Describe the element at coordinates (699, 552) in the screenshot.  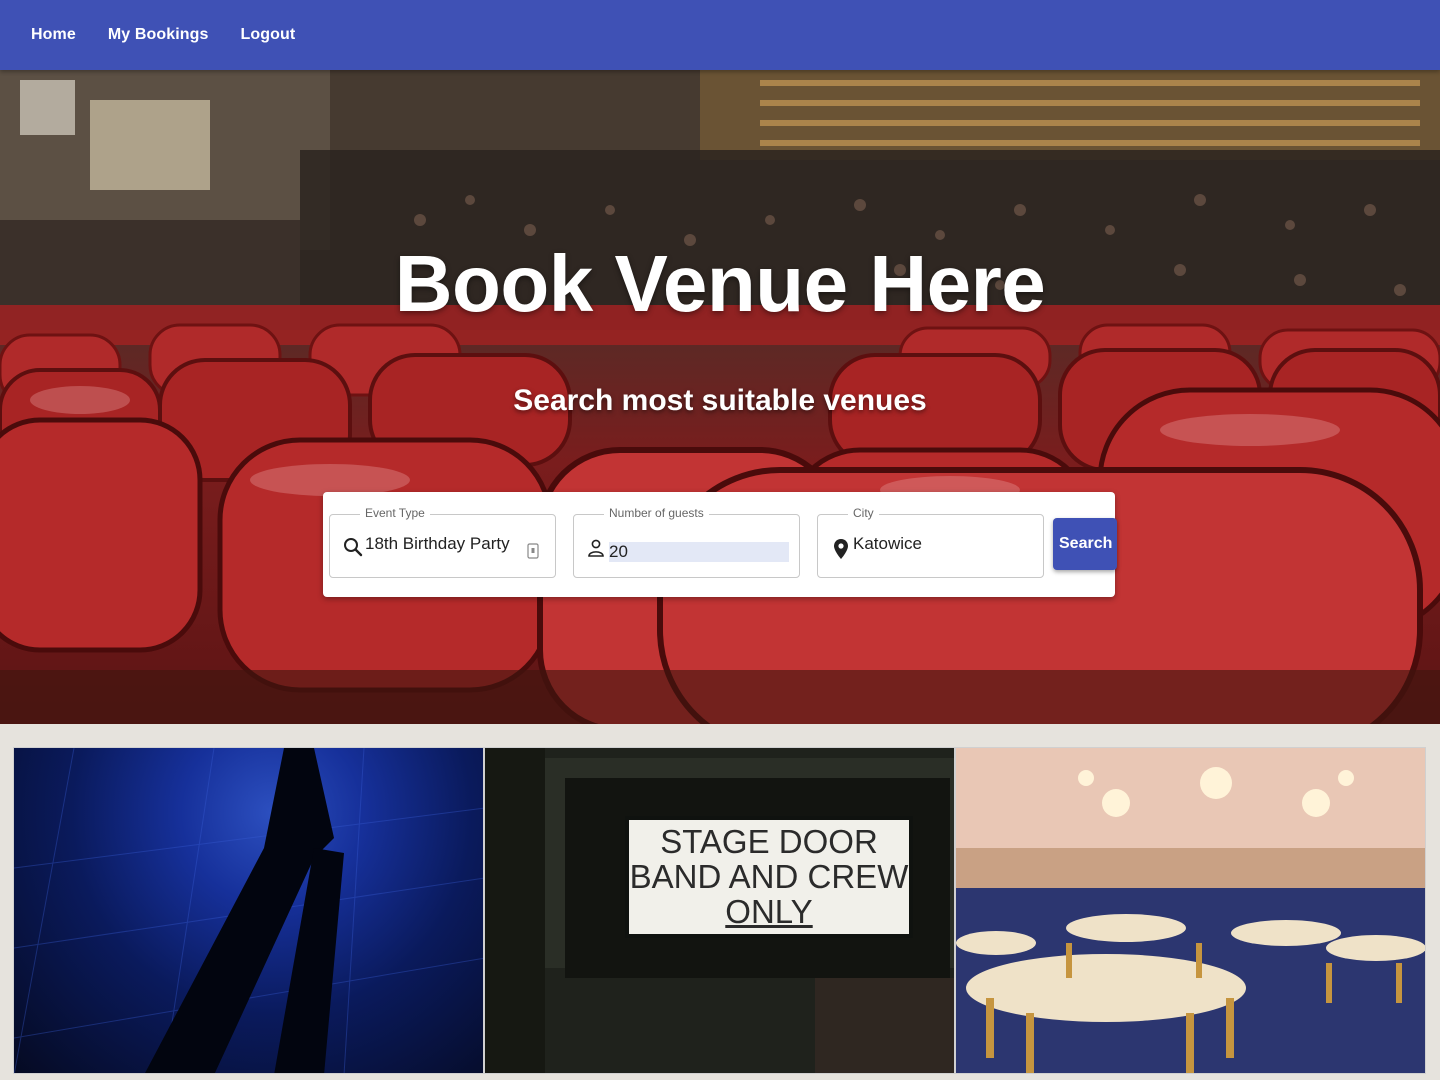
I see `guests-input` at that location.